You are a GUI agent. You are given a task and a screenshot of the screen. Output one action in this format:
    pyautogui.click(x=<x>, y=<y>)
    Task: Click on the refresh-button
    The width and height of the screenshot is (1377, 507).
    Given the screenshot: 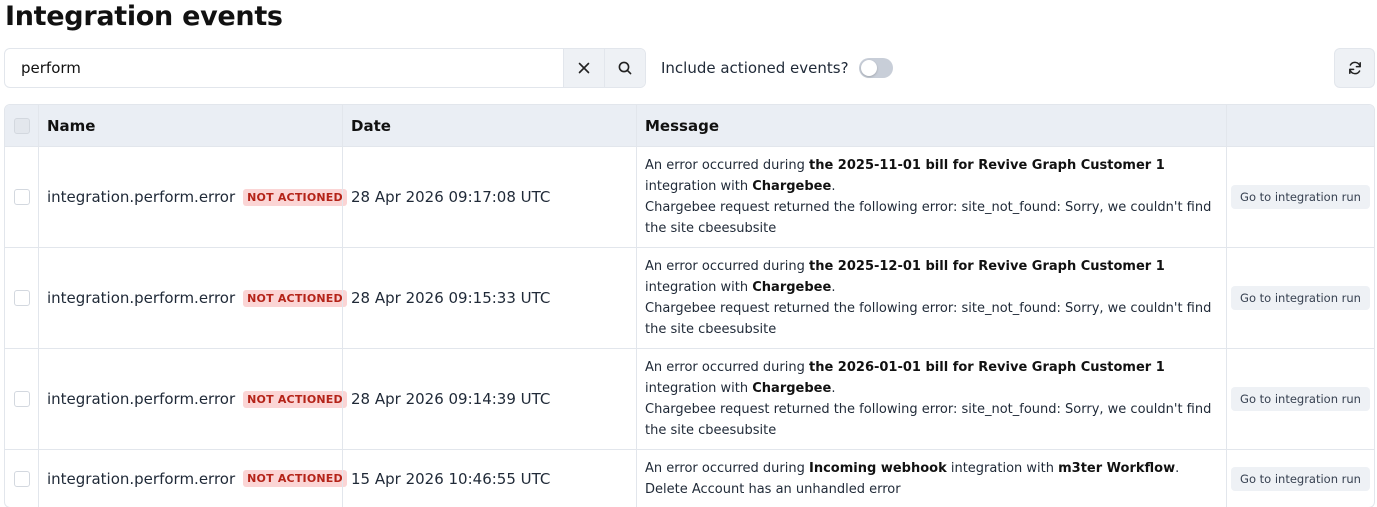 What is the action you would take?
    pyautogui.click(x=1354, y=68)
    